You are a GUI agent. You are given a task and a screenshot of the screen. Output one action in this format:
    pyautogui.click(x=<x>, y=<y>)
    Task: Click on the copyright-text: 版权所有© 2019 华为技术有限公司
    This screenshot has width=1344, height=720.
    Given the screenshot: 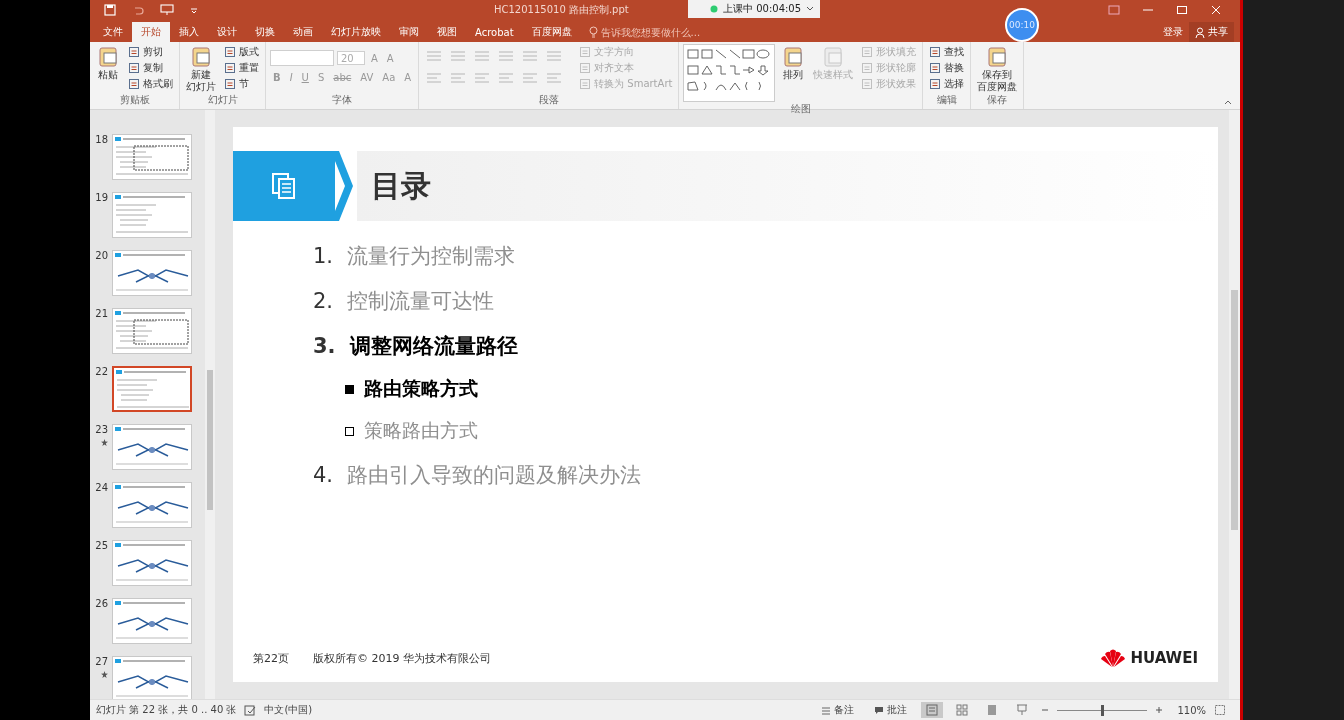 What is the action you would take?
    pyautogui.click(x=402, y=658)
    